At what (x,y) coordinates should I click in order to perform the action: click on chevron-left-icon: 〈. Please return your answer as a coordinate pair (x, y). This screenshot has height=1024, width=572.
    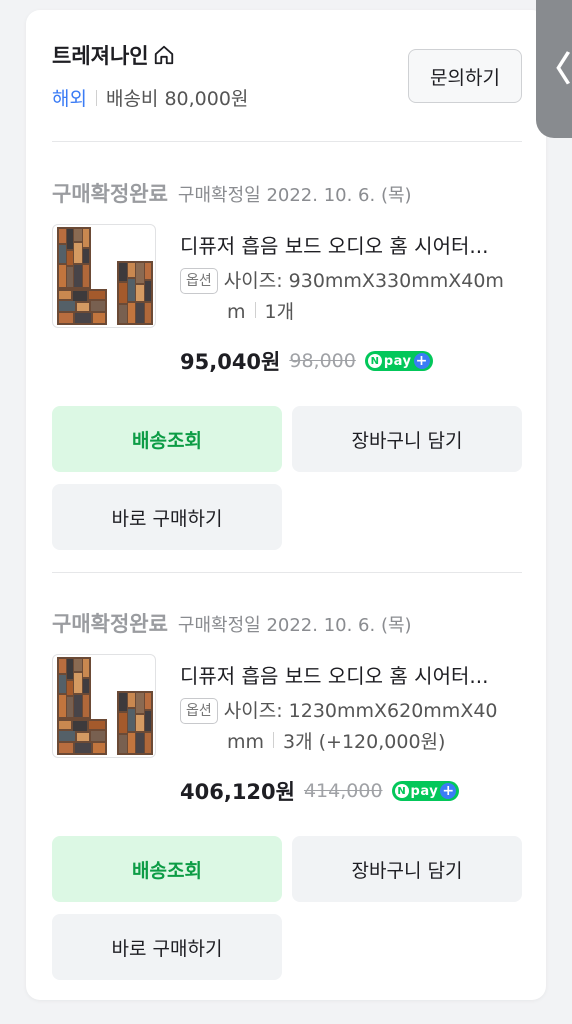
    Looking at the image, I should click on (554, 69).